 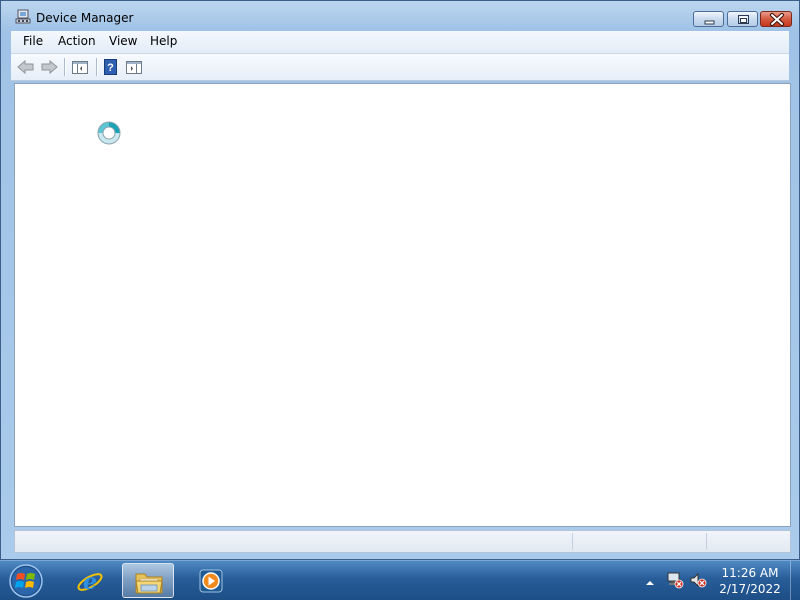 I want to click on show-hide-console-tree-icon, so click(x=80, y=67).